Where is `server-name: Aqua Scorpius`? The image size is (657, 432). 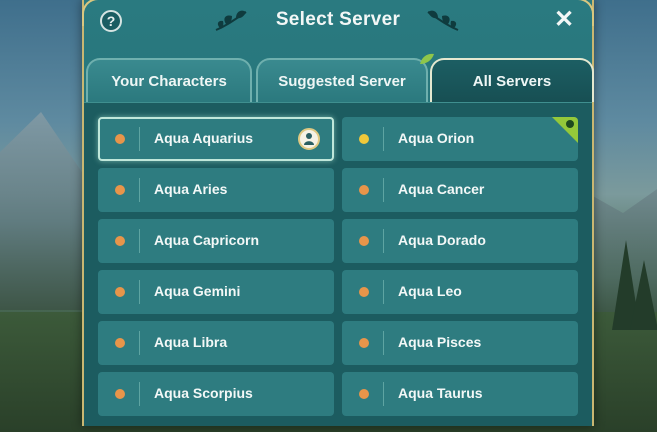
server-name: Aqua Scorpius is located at coordinates (203, 393).